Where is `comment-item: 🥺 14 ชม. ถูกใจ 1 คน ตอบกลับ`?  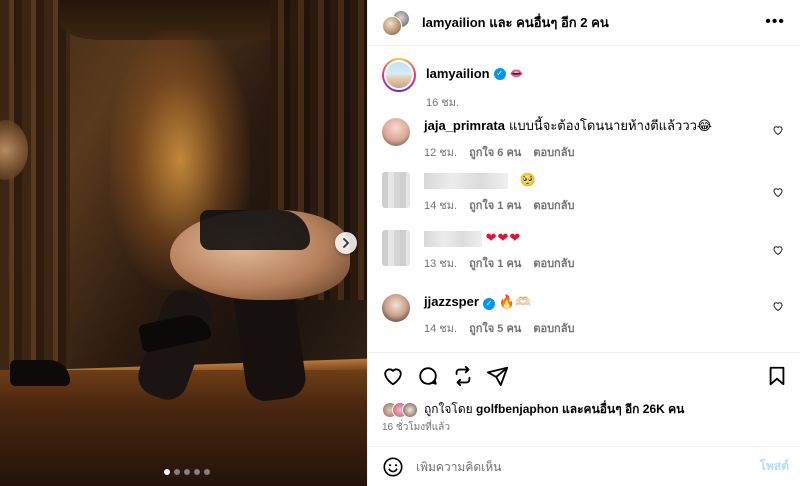 comment-item: 🥺 14 ชม. ถูกใจ 1 คน ตอบกลับ is located at coordinates (585, 193).